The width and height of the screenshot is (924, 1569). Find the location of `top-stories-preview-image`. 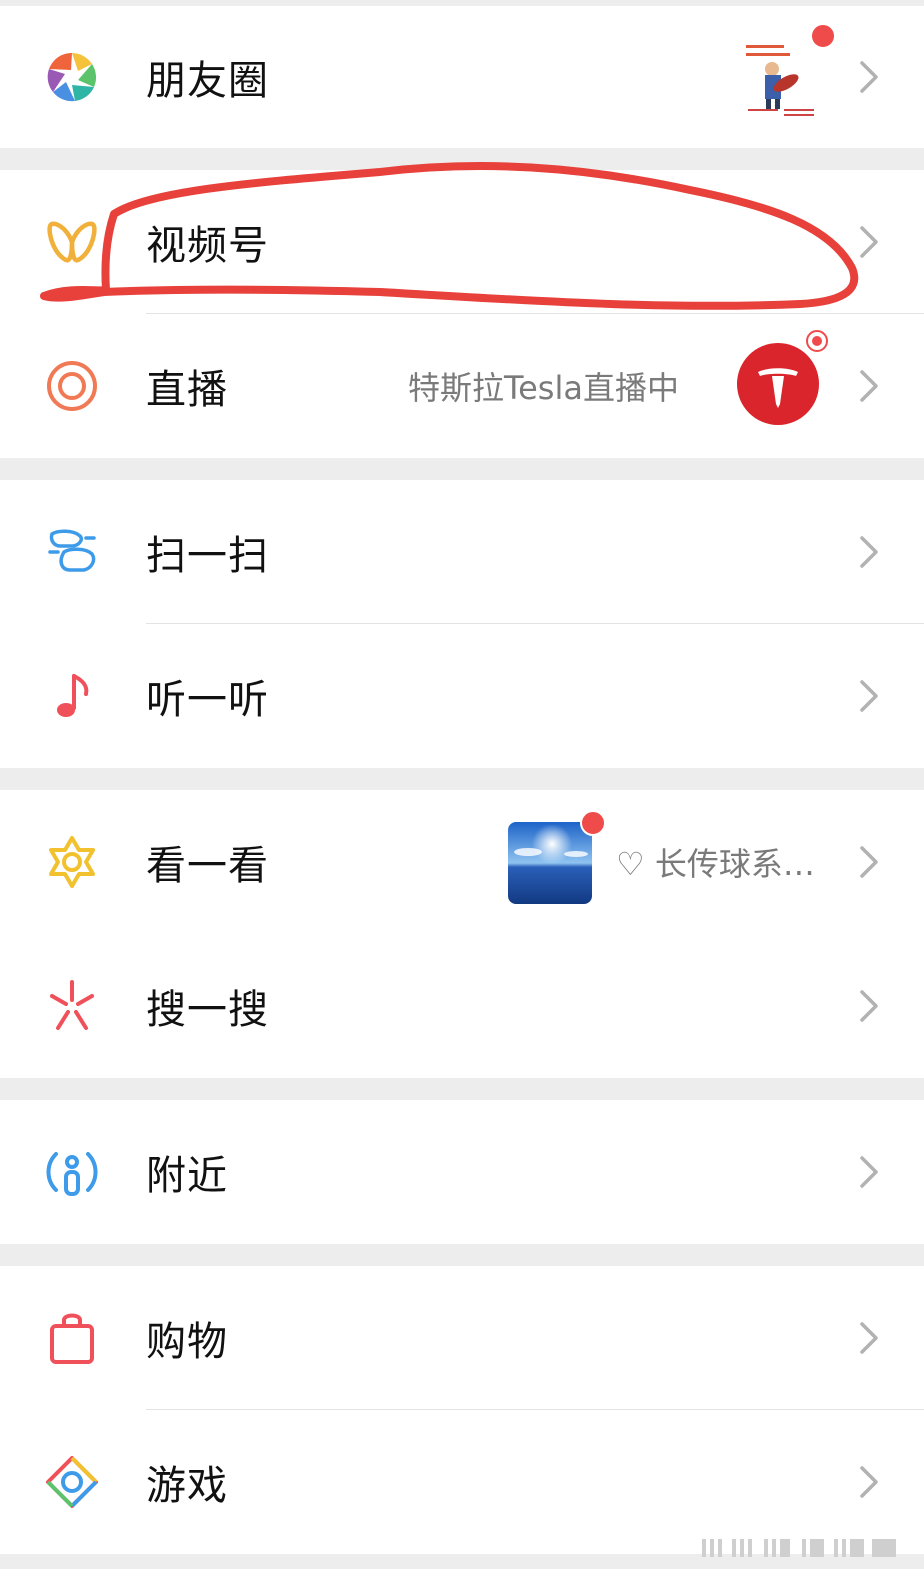

top-stories-preview-image is located at coordinates (557, 857).